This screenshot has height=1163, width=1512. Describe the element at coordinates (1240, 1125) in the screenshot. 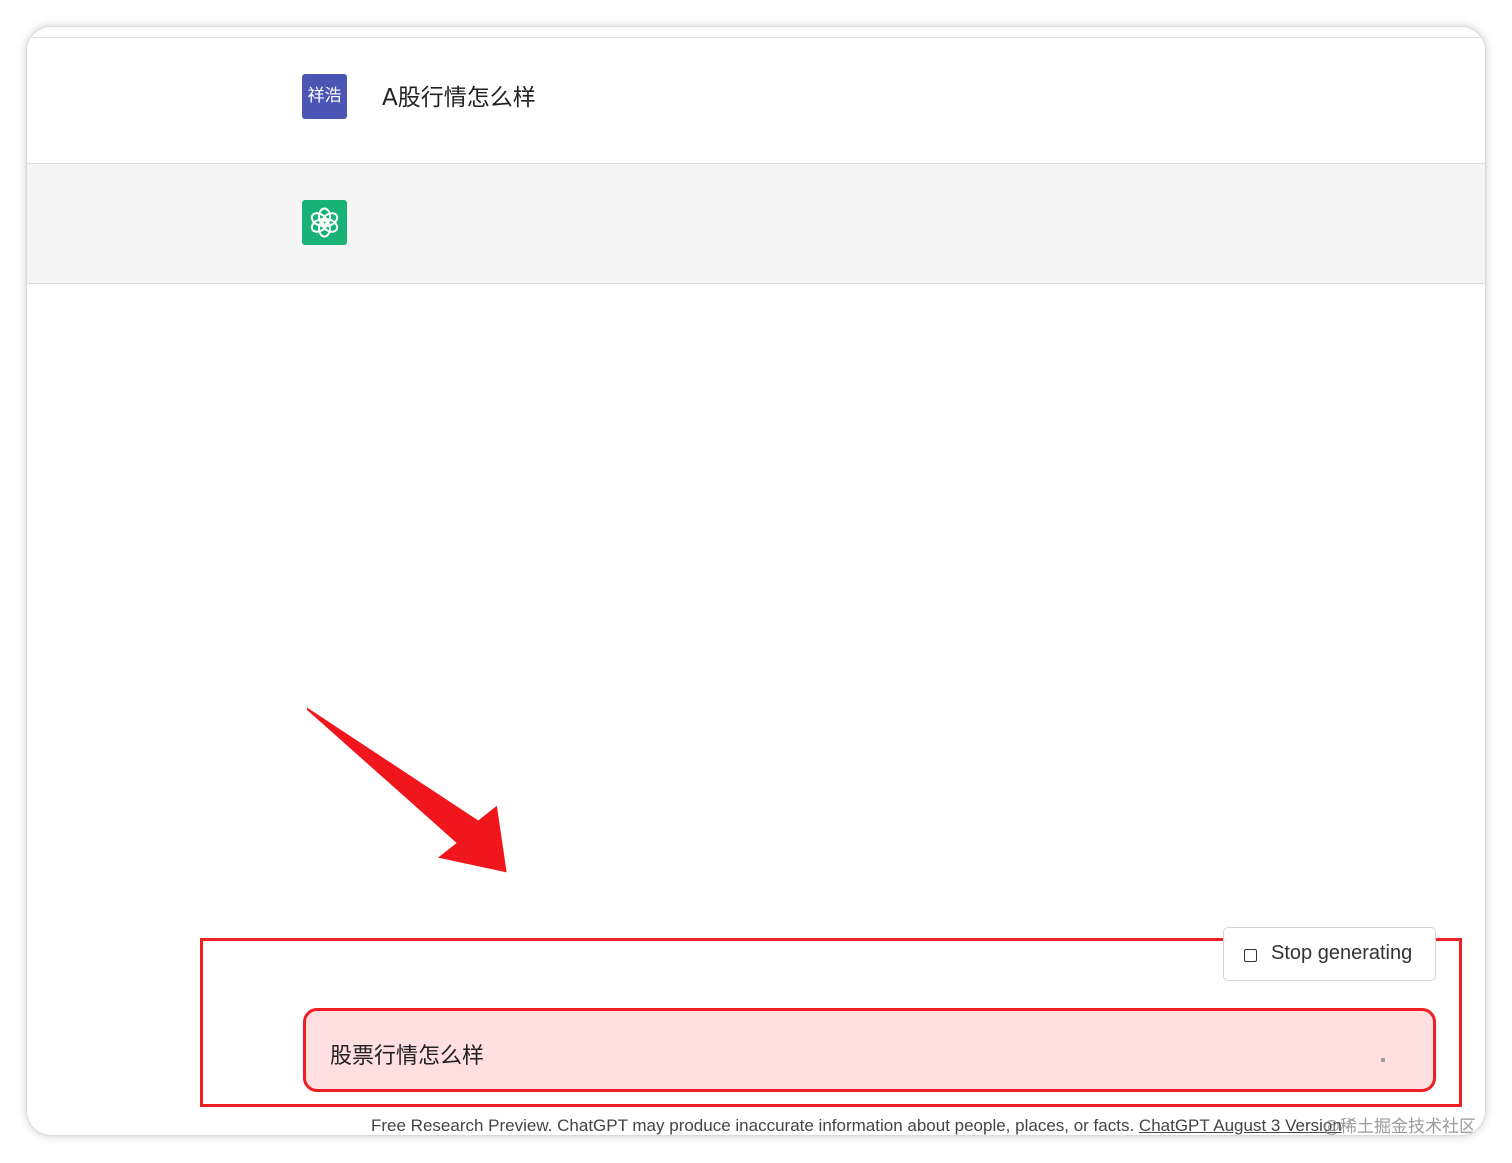

I see `version-link: ChatGPT August 3 Version` at that location.